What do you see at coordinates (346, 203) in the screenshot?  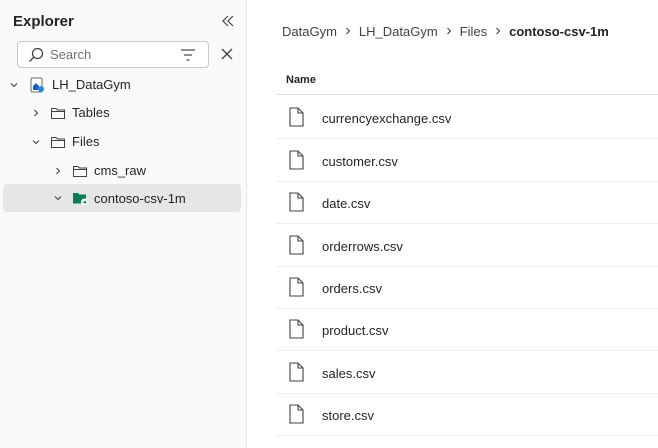 I see `file-name: date.csv` at bounding box center [346, 203].